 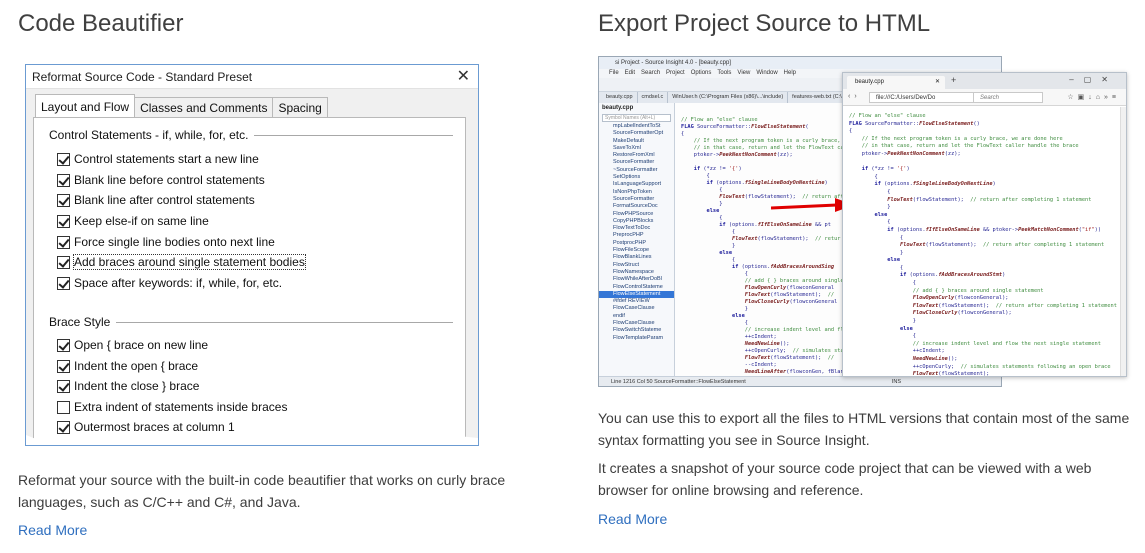 What do you see at coordinates (767, 73) in the screenshot?
I see `menu-item: Window` at bounding box center [767, 73].